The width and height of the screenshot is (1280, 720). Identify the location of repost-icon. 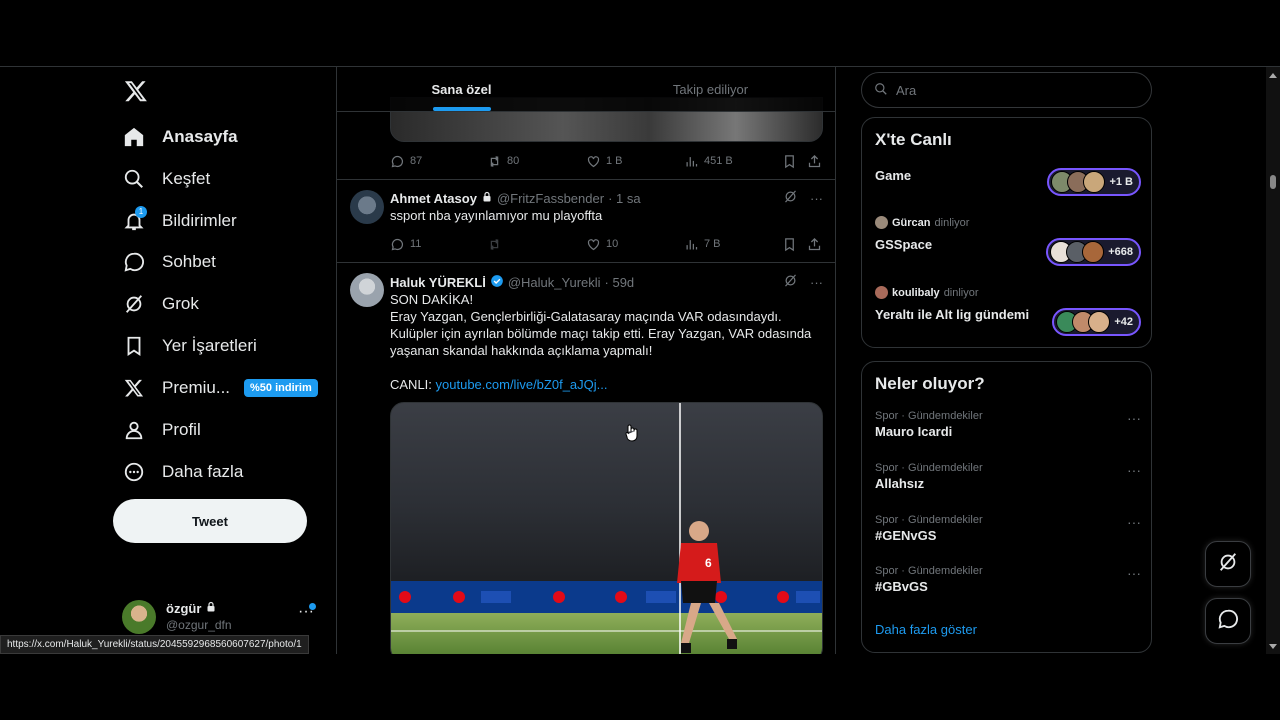
(494, 161).